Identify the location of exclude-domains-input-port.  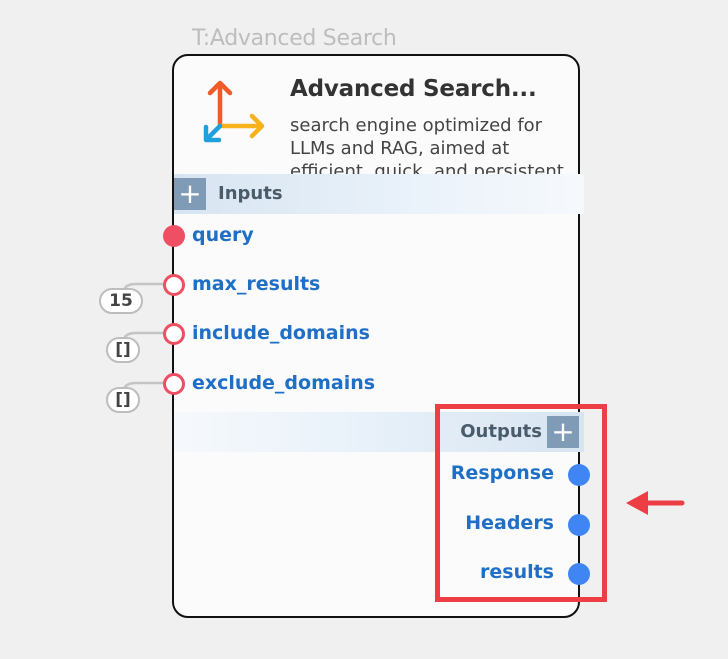
(174, 384).